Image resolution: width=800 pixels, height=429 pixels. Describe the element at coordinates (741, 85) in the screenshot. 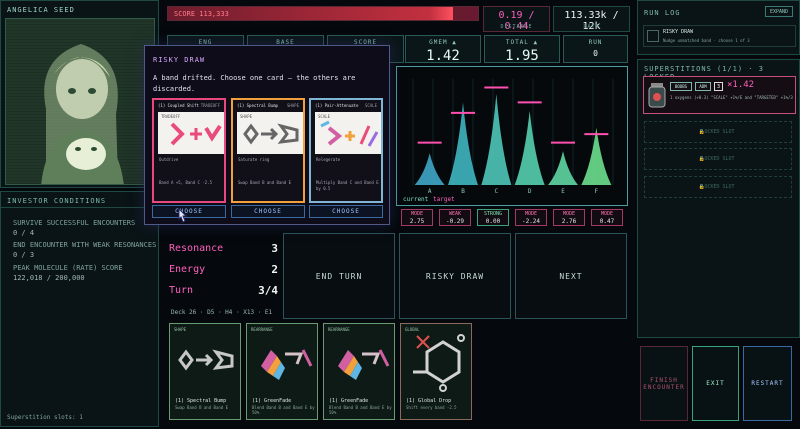

I see `superstition-mult: ×1.42` at that location.